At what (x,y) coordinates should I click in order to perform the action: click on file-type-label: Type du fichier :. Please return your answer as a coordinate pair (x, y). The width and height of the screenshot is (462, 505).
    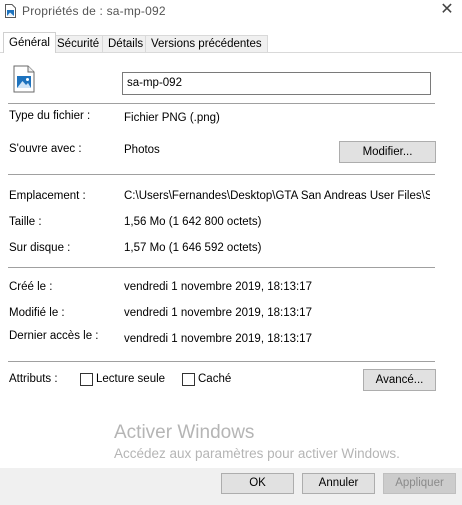
    Looking at the image, I should click on (50, 116).